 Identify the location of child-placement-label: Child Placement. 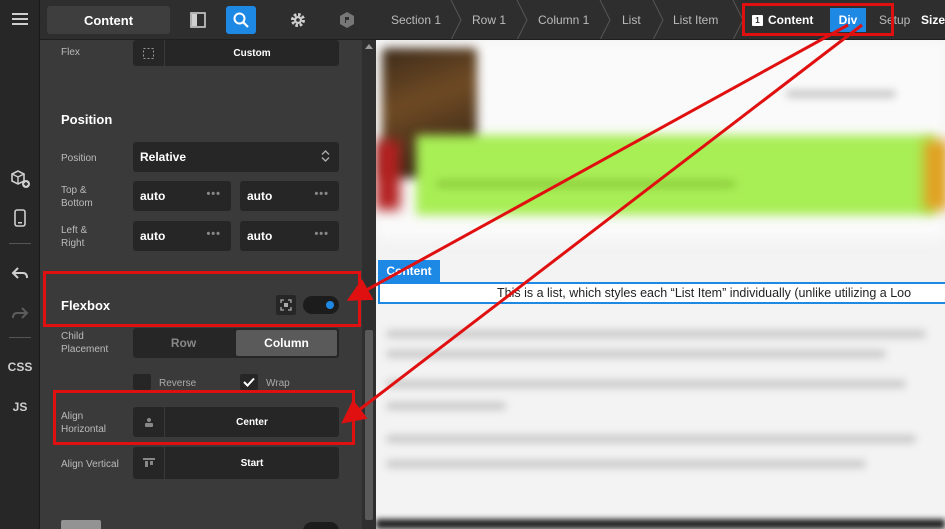
(85, 343).